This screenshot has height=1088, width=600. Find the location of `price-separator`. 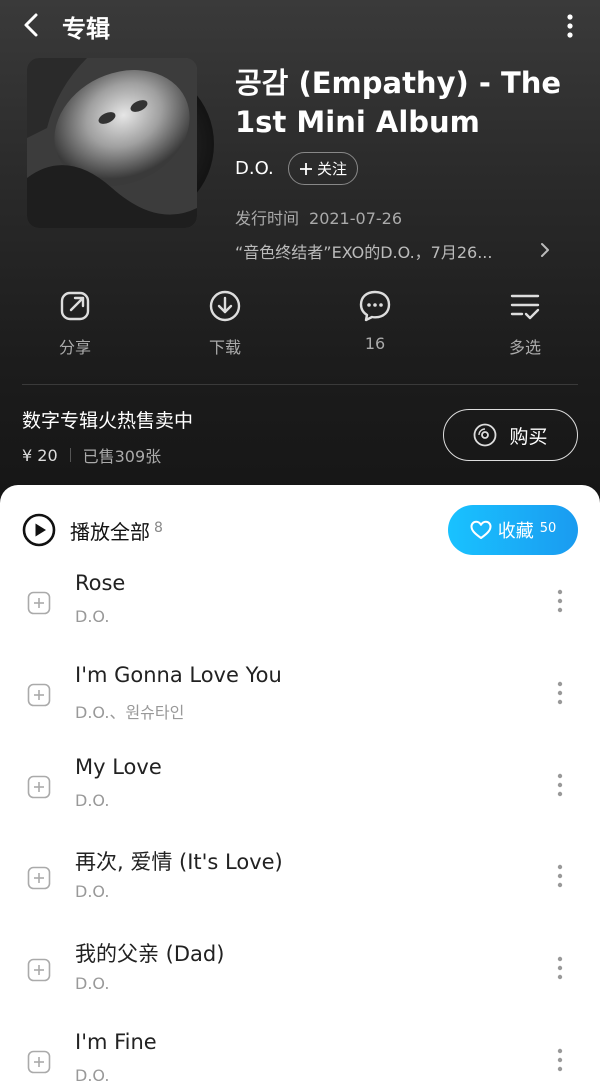

price-separator is located at coordinates (70, 455).